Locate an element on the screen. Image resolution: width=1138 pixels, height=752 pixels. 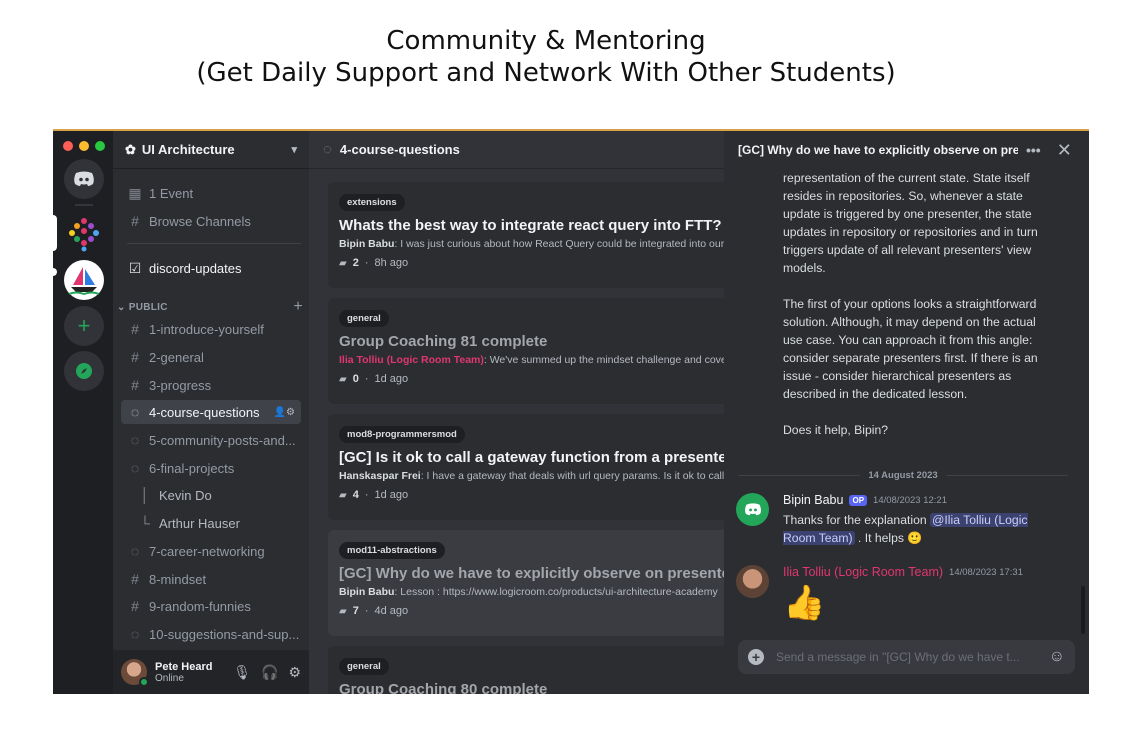
channel-label: 1-introduce-yourself is located at coordinates (206, 329).